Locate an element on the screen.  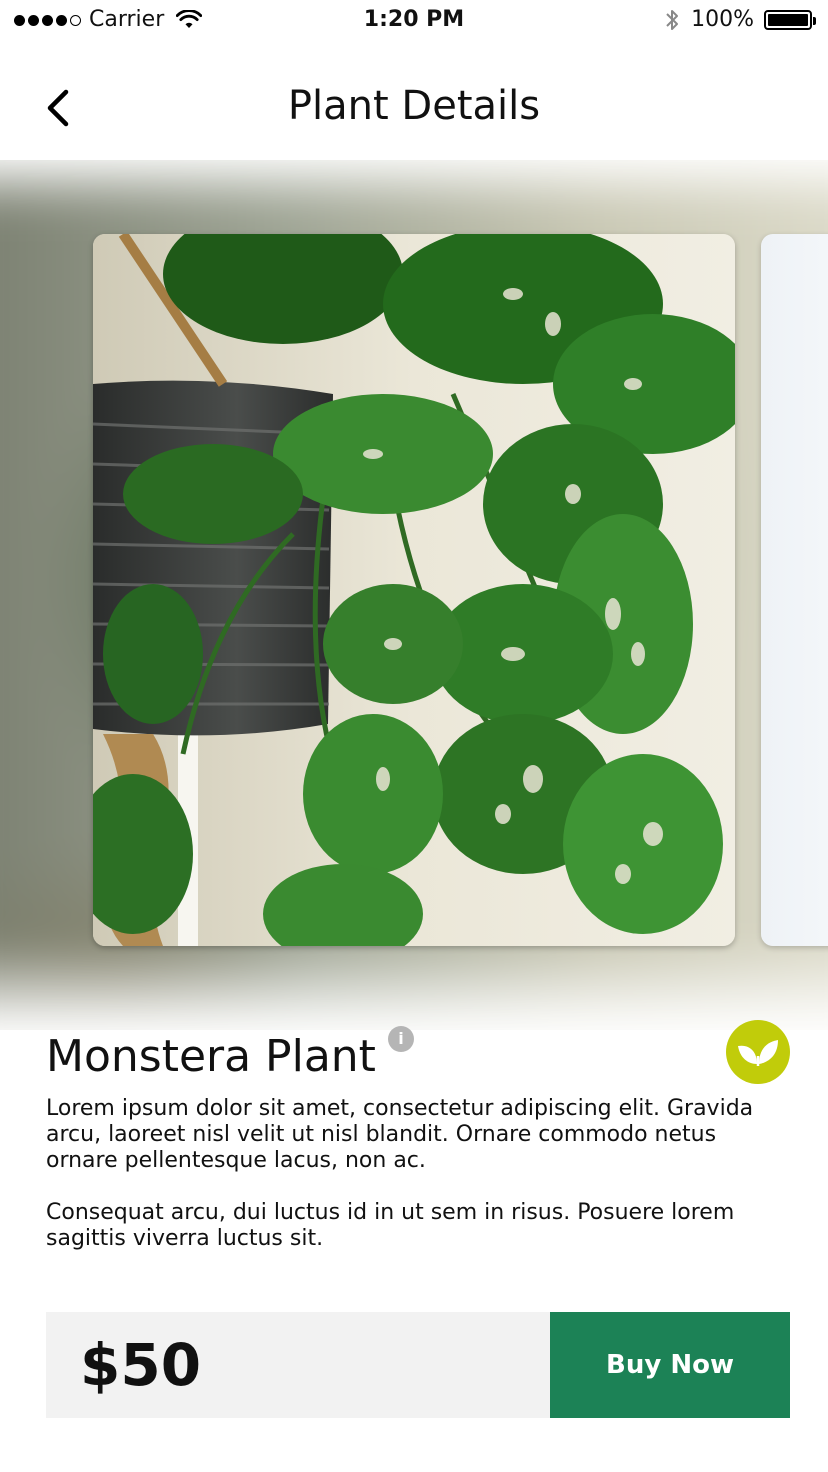
purchase-bar: $50 Buy Now is located at coordinates (418, 1365).